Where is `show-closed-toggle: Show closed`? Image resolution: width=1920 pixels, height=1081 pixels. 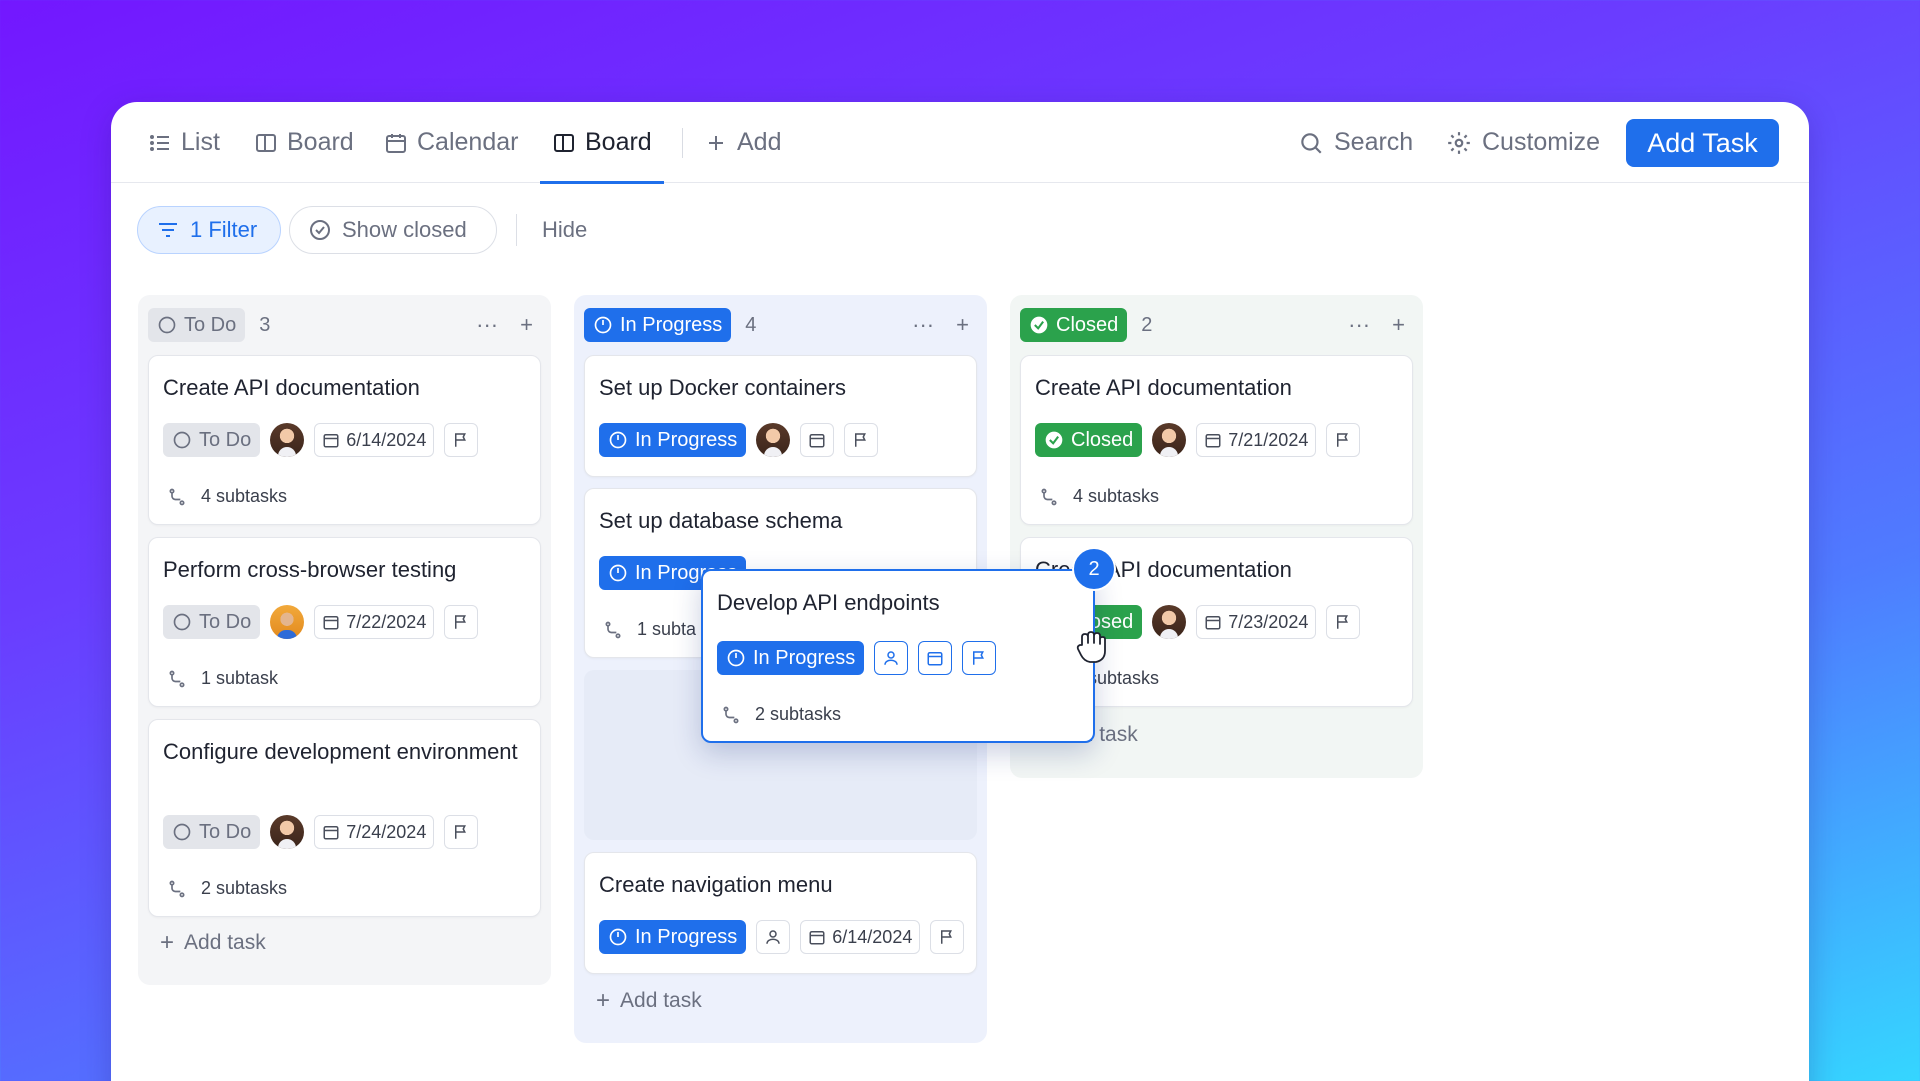
show-closed-toggle: Show closed is located at coordinates (393, 230).